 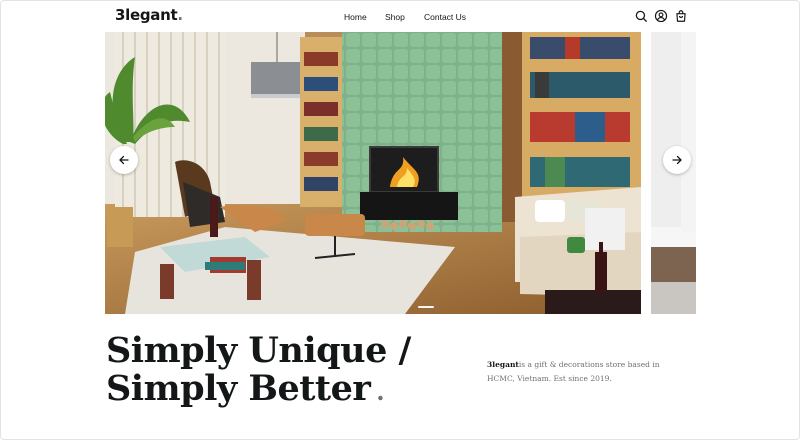 What do you see at coordinates (355, 17) in the screenshot?
I see `nav-home-link: Home` at bounding box center [355, 17].